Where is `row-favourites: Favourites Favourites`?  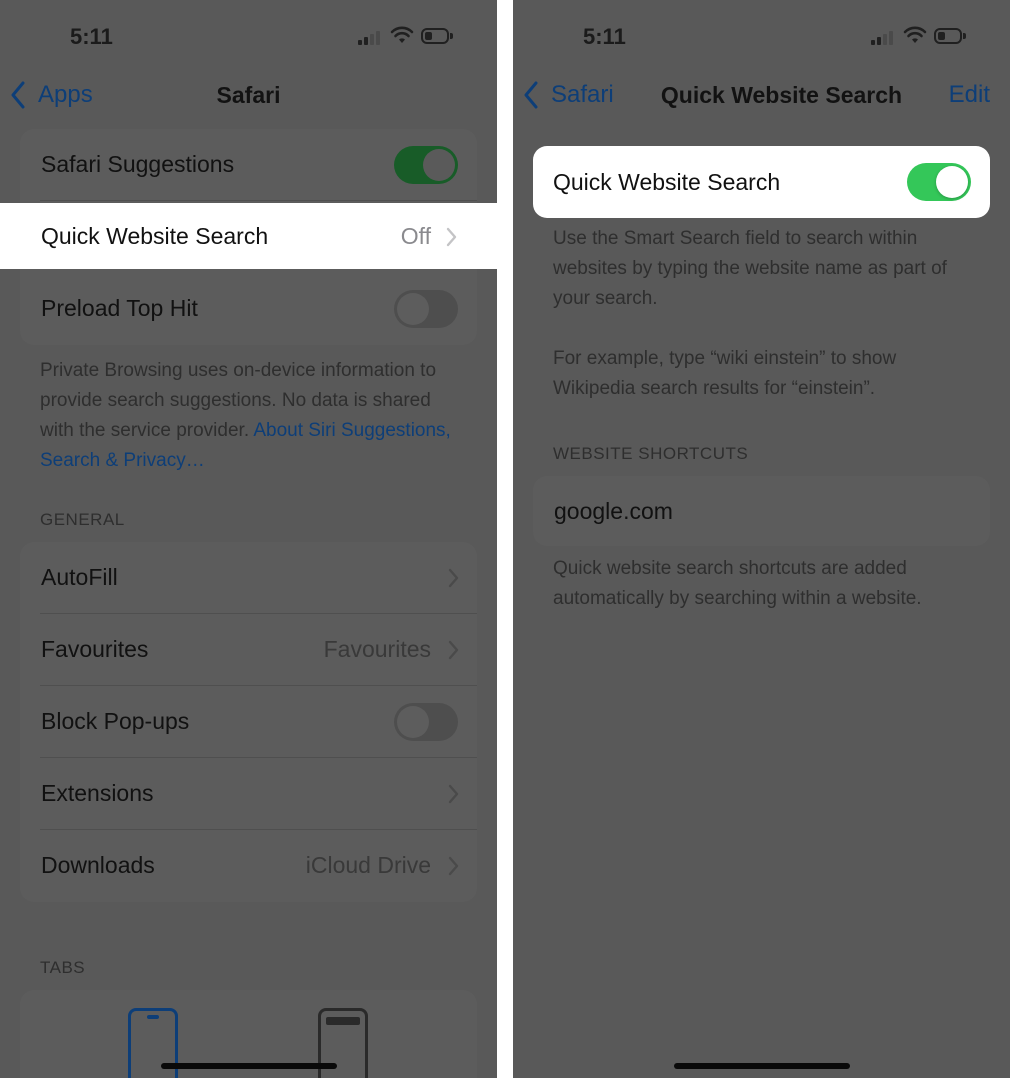
row-favourites: Favourites Favourites is located at coordinates (248, 650).